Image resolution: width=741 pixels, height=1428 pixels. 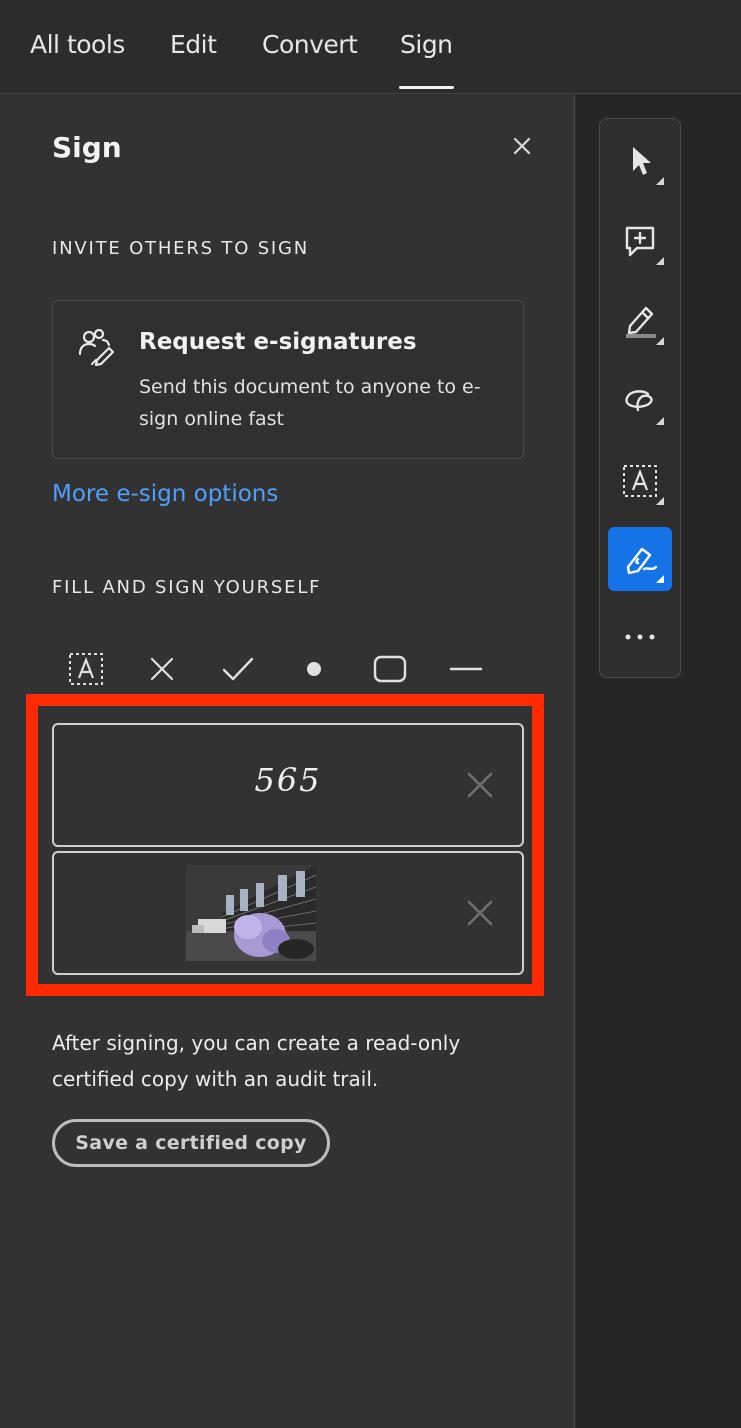 What do you see at coordinates (640, 637) in the screenshot?
I see `more-options-icon` at bounding box center [640, 637].